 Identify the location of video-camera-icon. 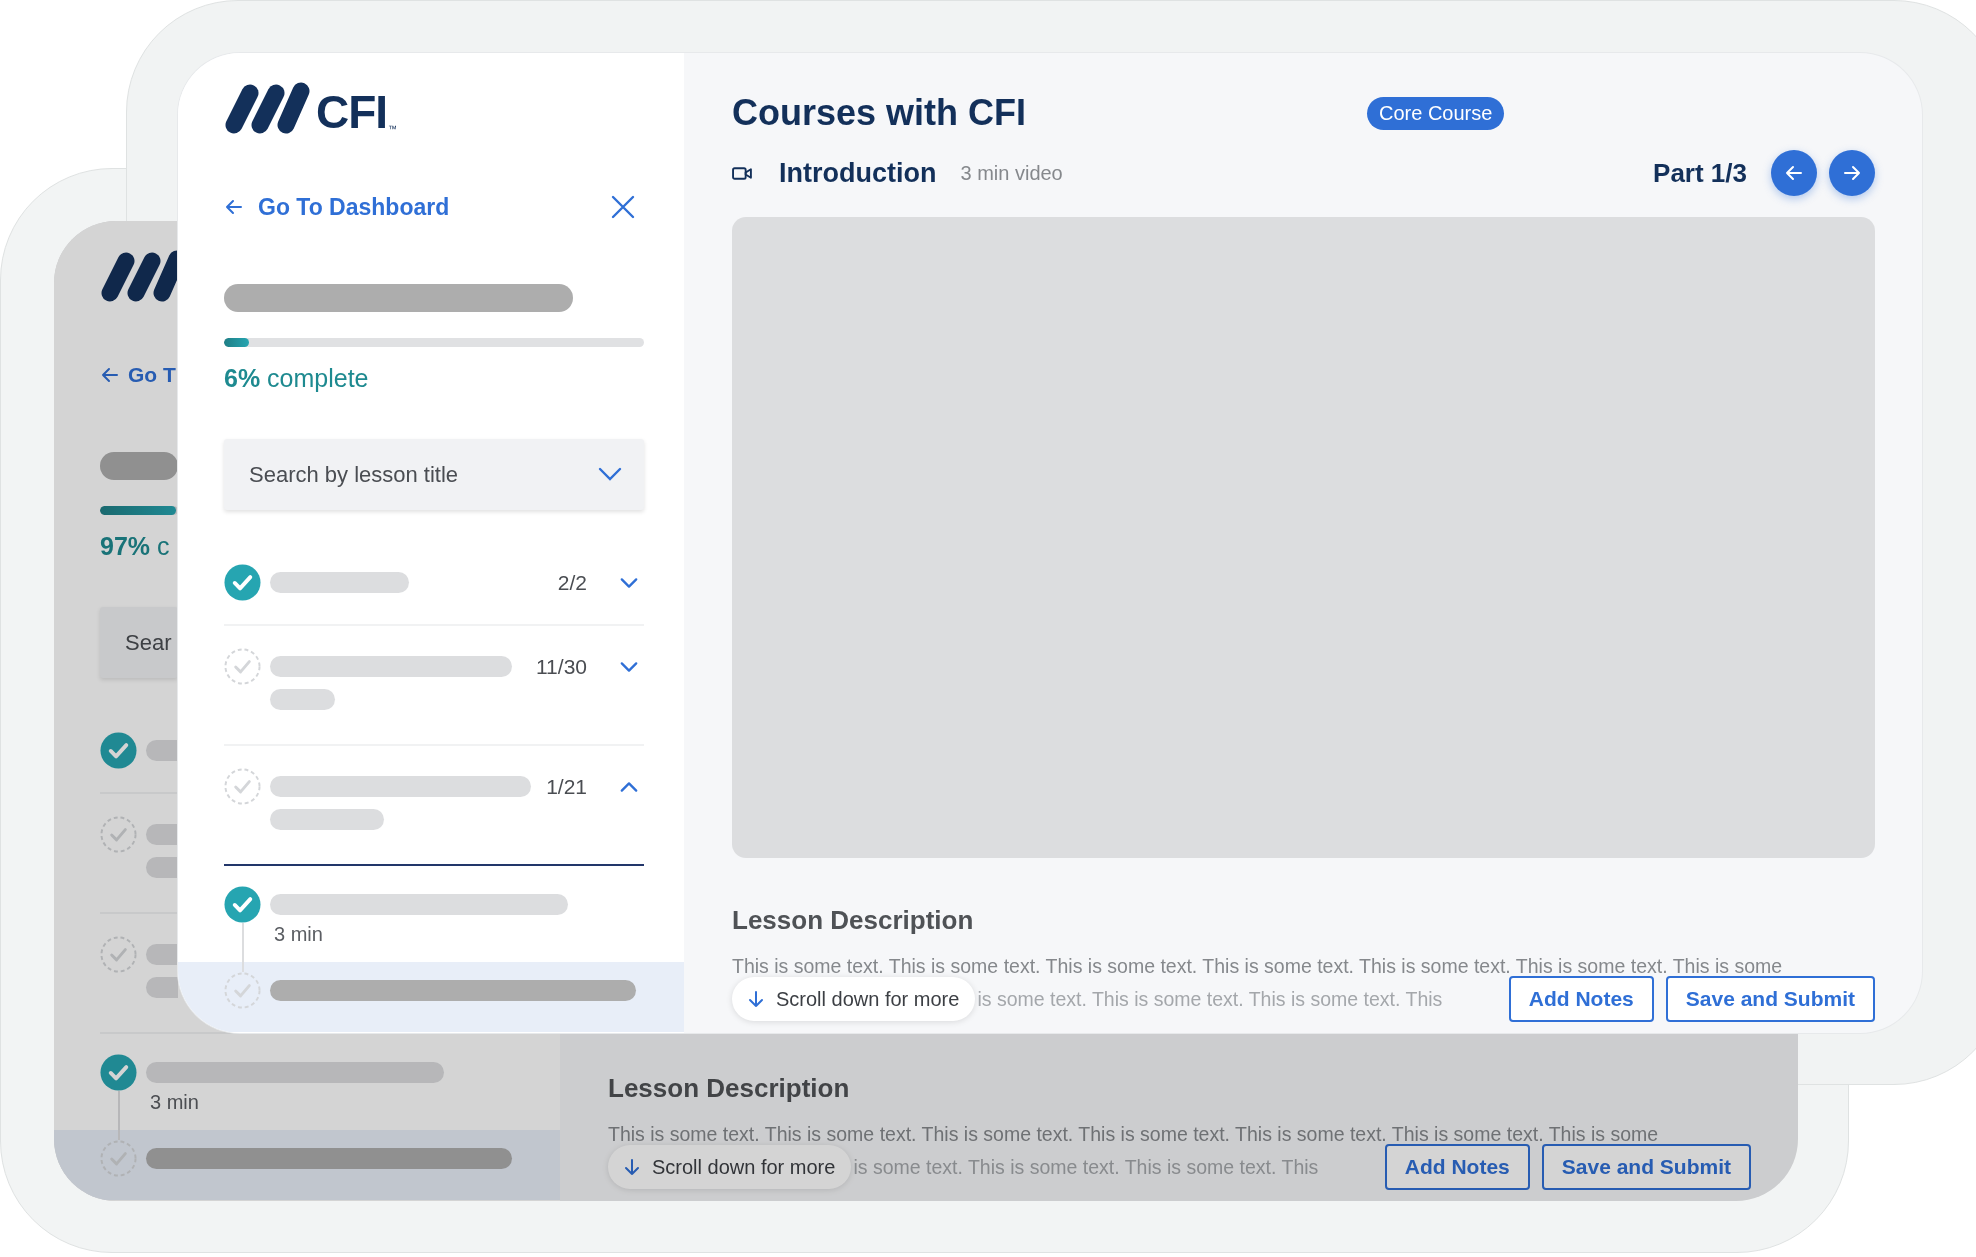
(742, 173).